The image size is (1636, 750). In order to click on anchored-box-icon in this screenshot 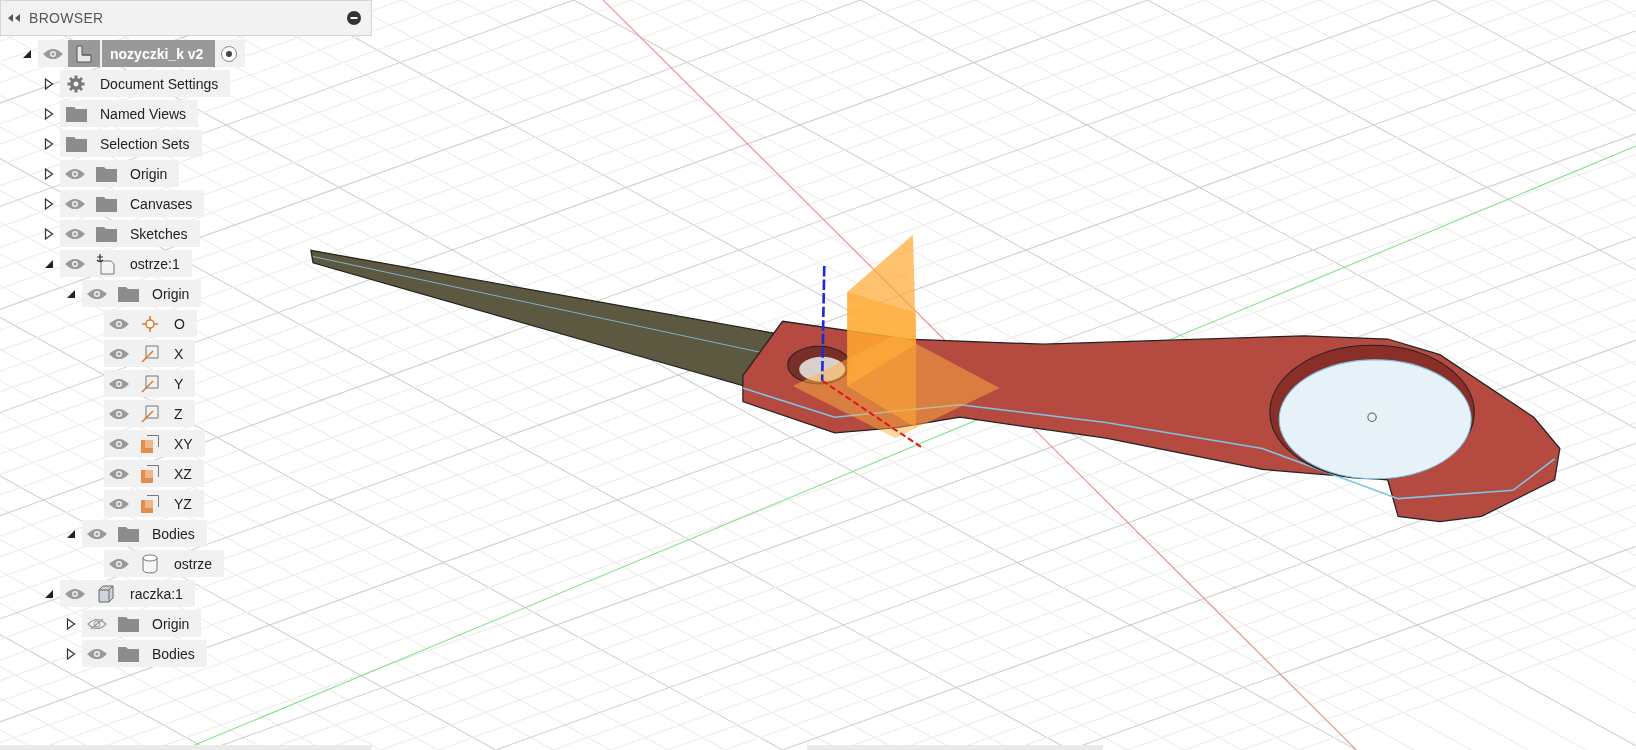, I will do `click(106, 263)`.